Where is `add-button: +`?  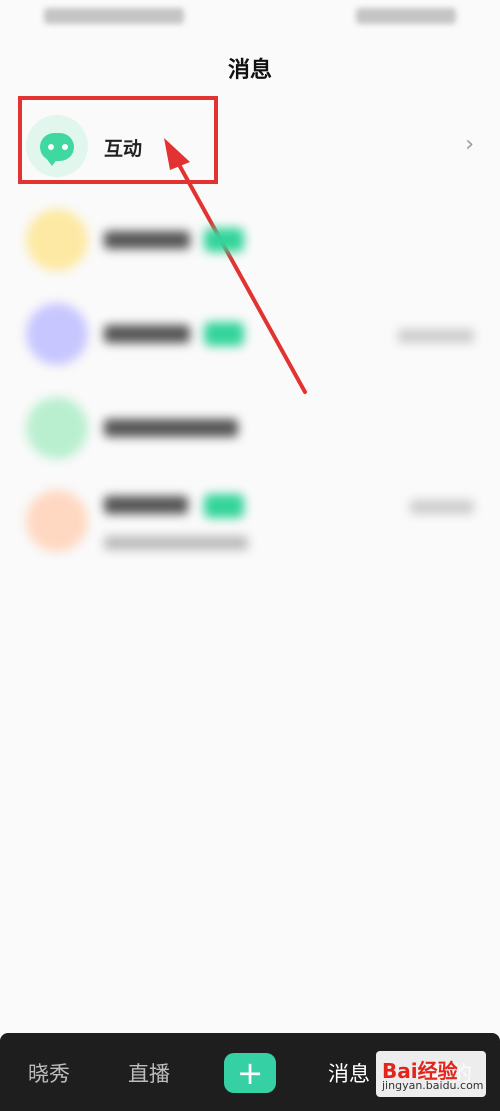
add-button: + is located at coordinates (250, 1073).